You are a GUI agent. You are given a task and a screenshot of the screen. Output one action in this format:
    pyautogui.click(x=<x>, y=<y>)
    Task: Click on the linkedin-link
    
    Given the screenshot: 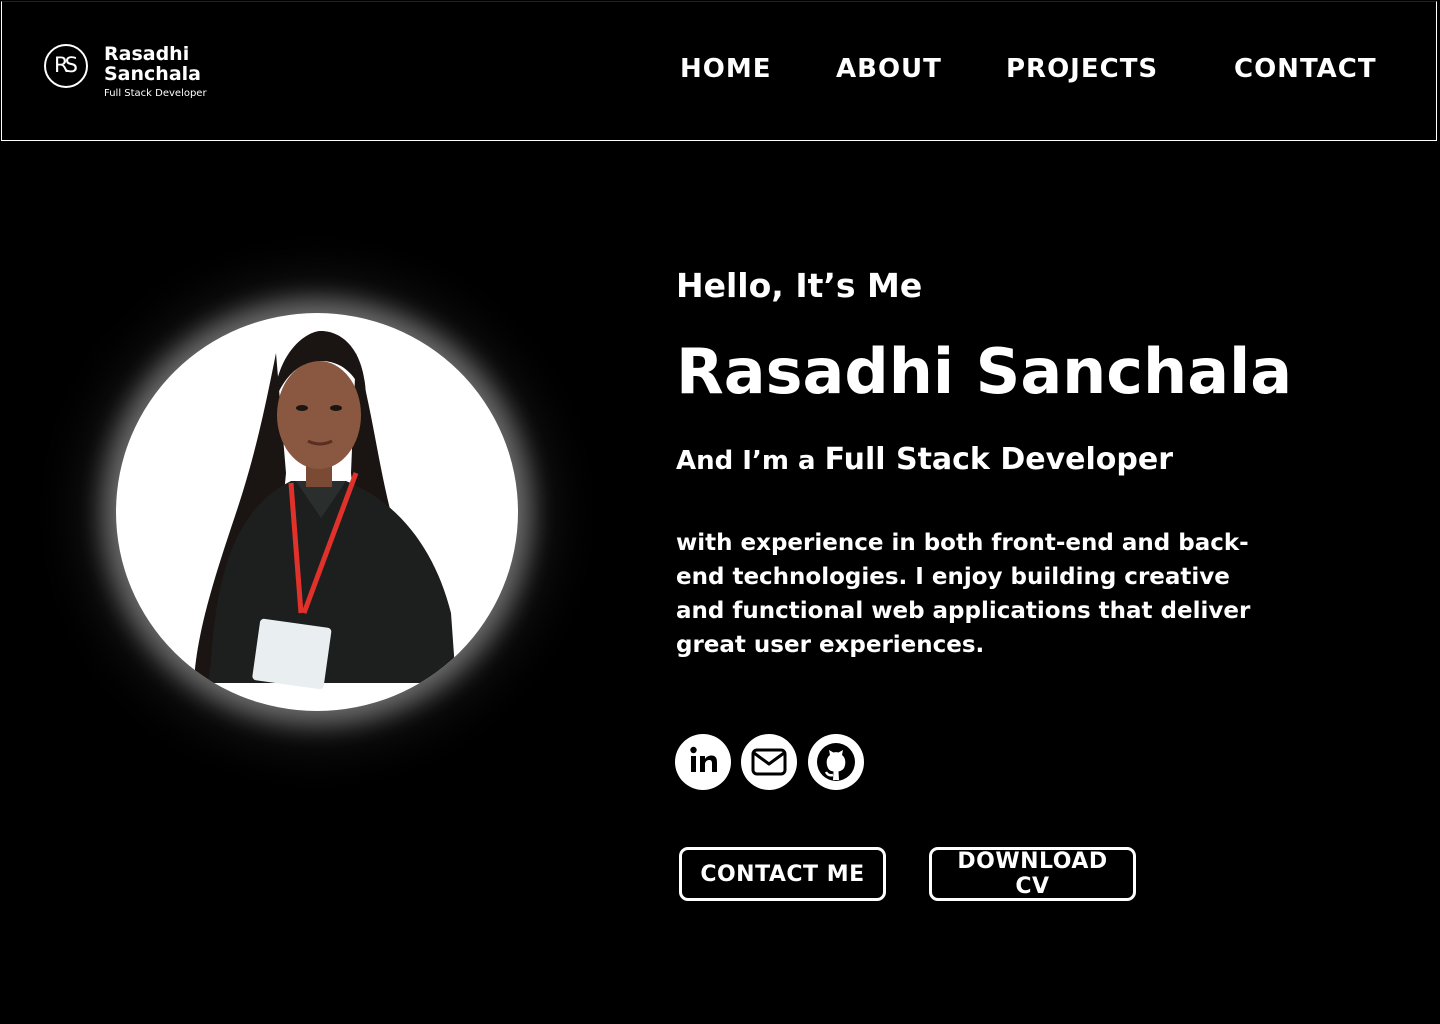 What is the action you would take?
    pyautogui.click(x=703, y=762)
    